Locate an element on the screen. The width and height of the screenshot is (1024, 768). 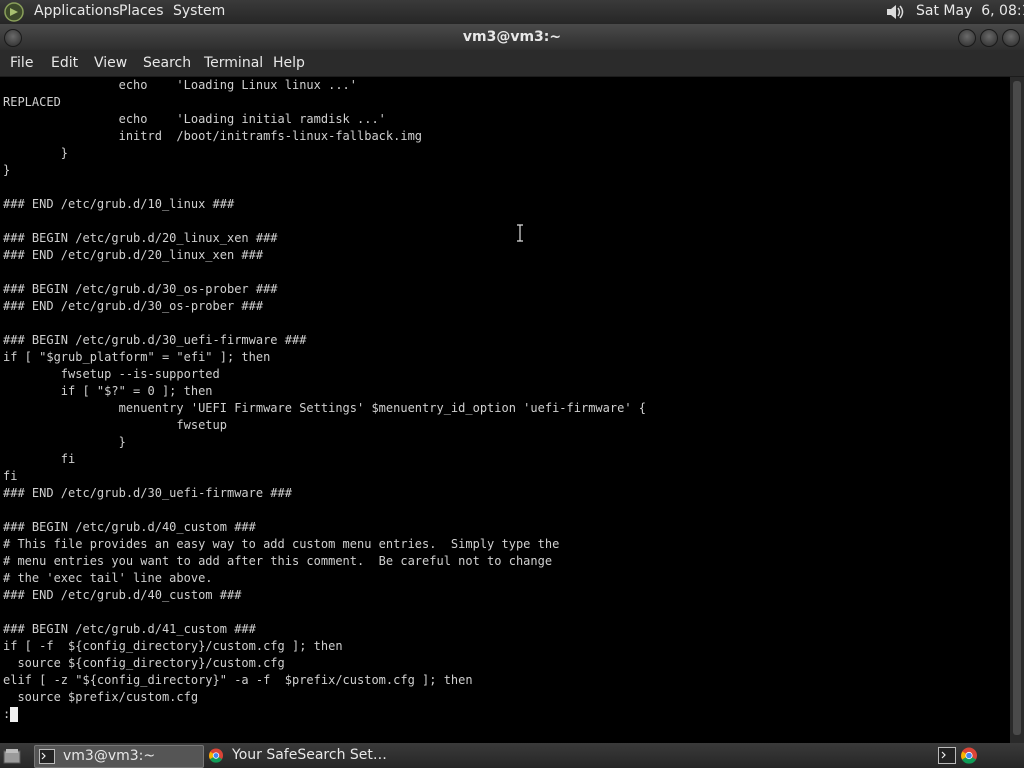
scrollbar-thumb is located at coordinates (1017, 408).